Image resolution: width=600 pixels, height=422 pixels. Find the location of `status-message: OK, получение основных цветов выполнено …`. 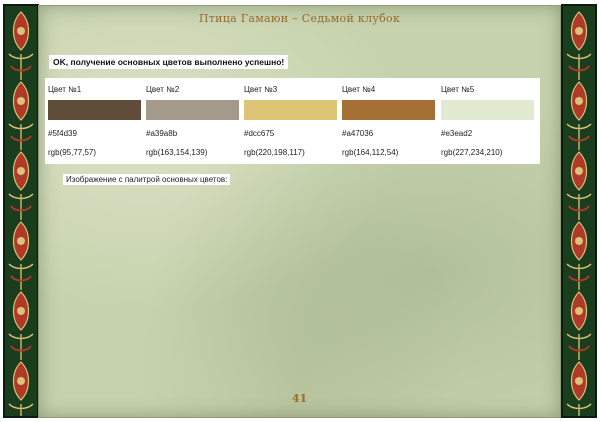

status-message: OK, получение основных цветов выполнено … is located at coordinates (169, 62).